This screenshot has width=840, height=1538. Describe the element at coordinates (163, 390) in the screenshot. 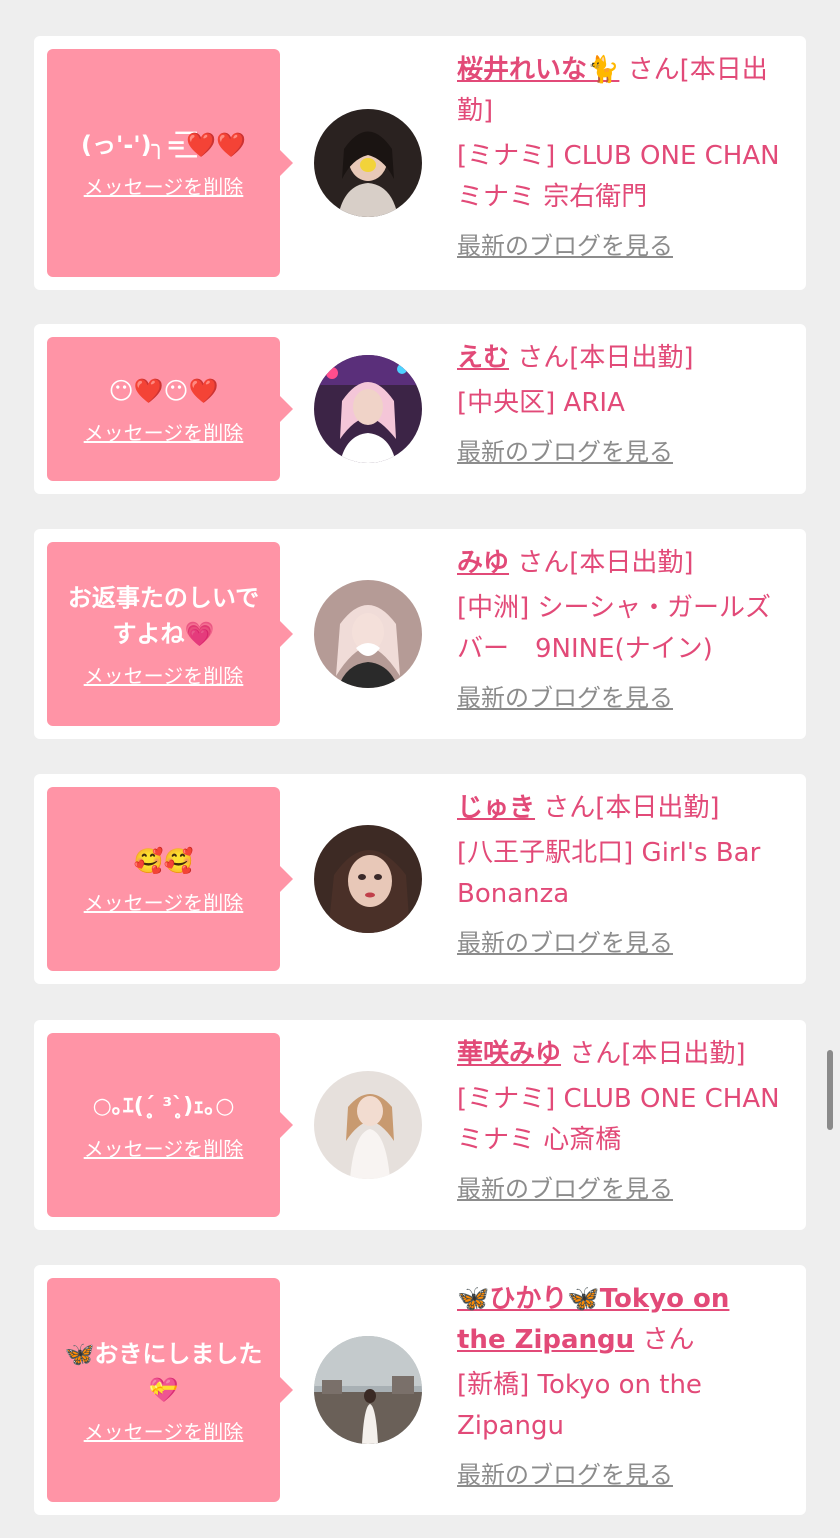

I see `message-text: 😶❤️😶❤️` at that location.